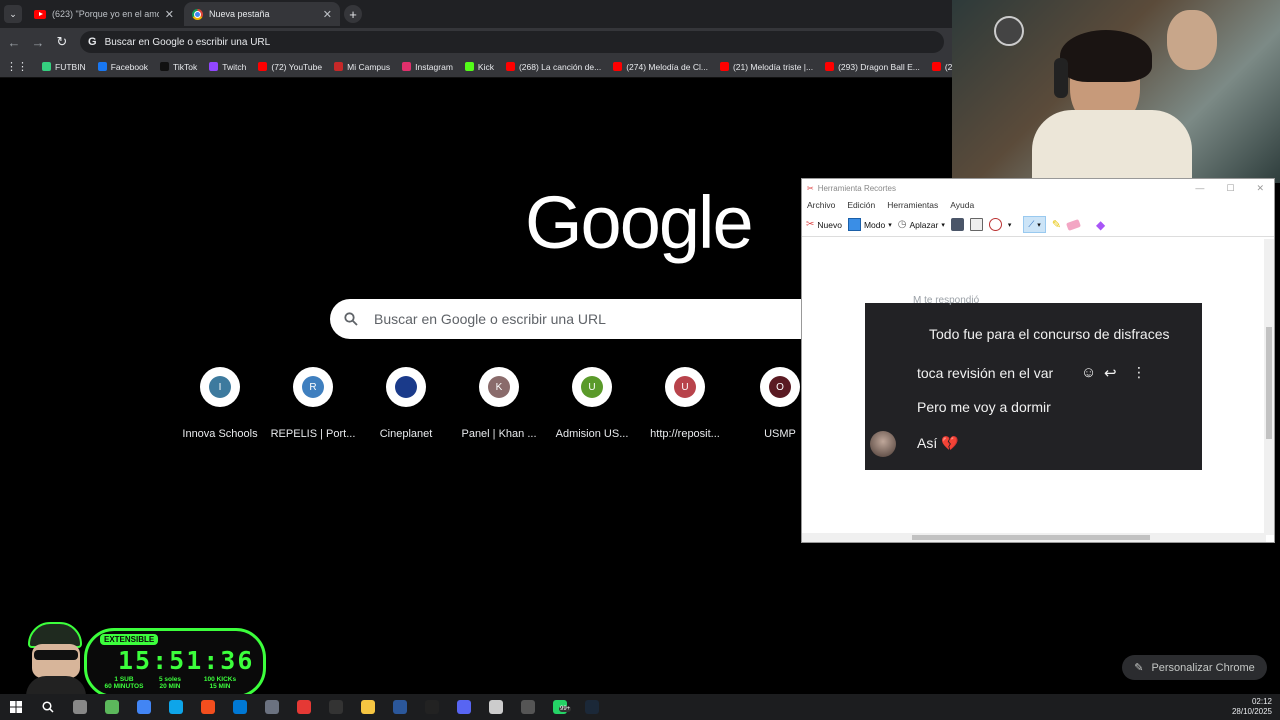  I want to click on discord-icon, so click(272, 707).